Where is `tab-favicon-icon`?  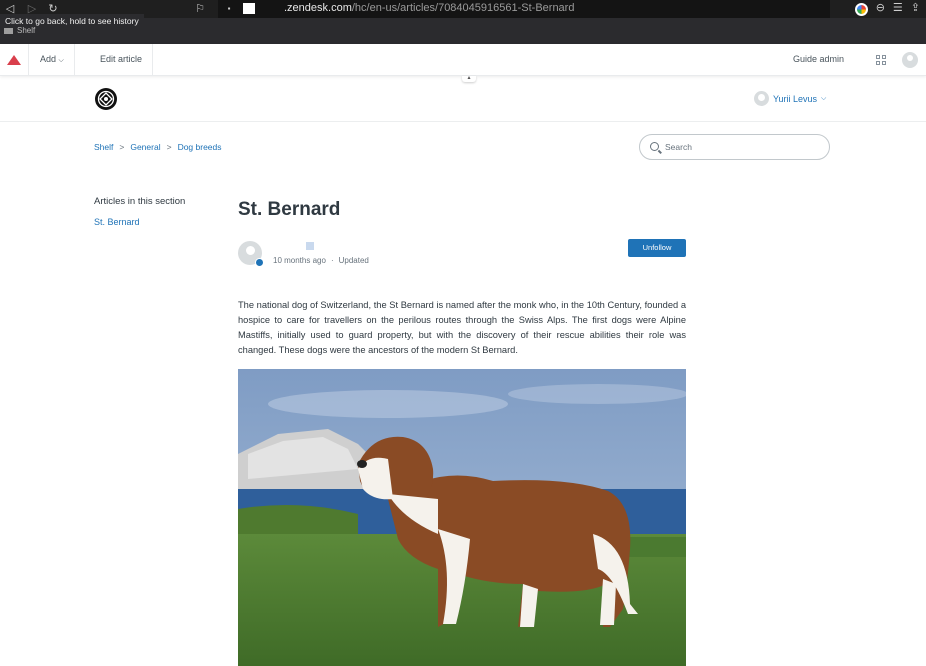 tab-favicon-icon is located at coordinates (8, 30).